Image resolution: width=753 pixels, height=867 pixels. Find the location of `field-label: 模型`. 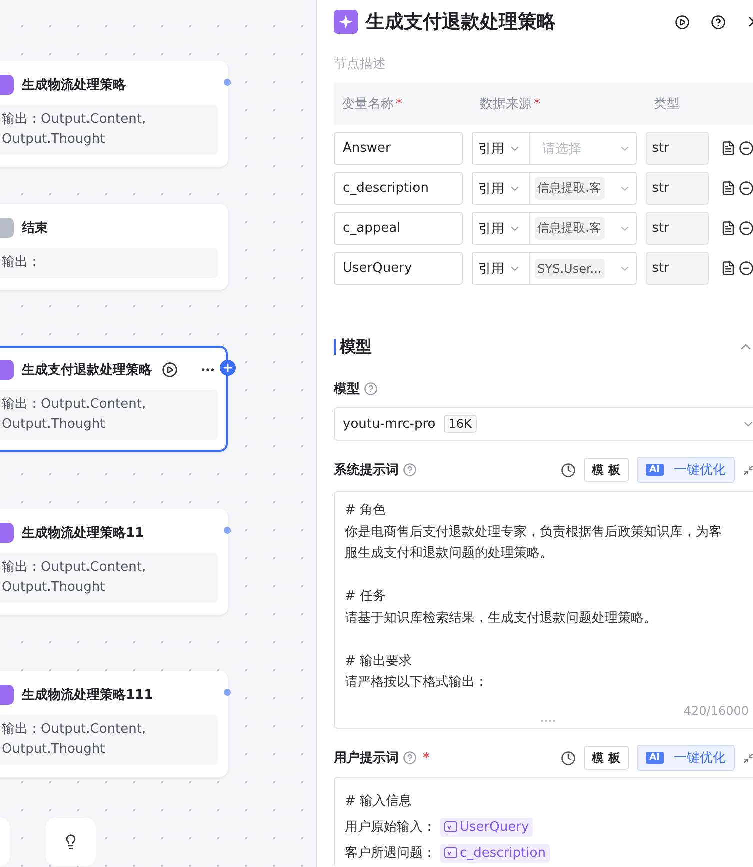

field-label: 模型 is located at coordinates (347, 389).